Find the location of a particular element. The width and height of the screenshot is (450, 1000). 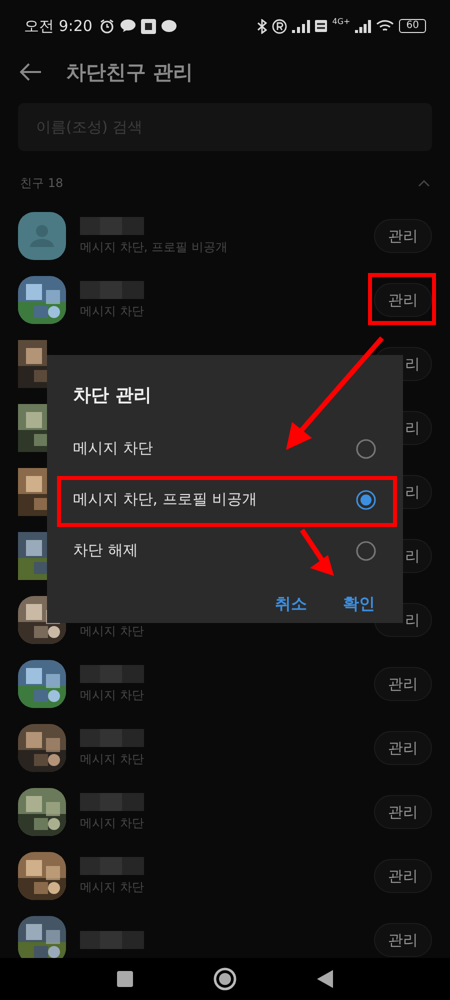

roaming-icon is located at coordinates (280, 26).